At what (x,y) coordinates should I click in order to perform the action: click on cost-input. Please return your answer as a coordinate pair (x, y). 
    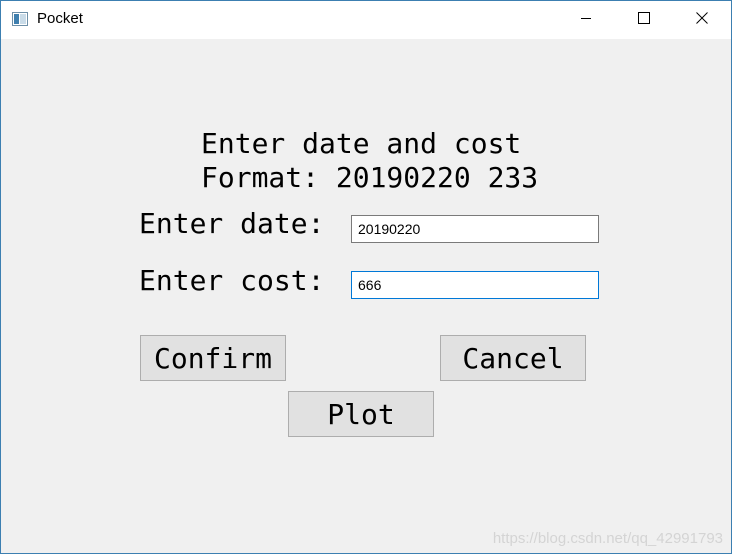
    Looking at the image, I should click on (475, 285).